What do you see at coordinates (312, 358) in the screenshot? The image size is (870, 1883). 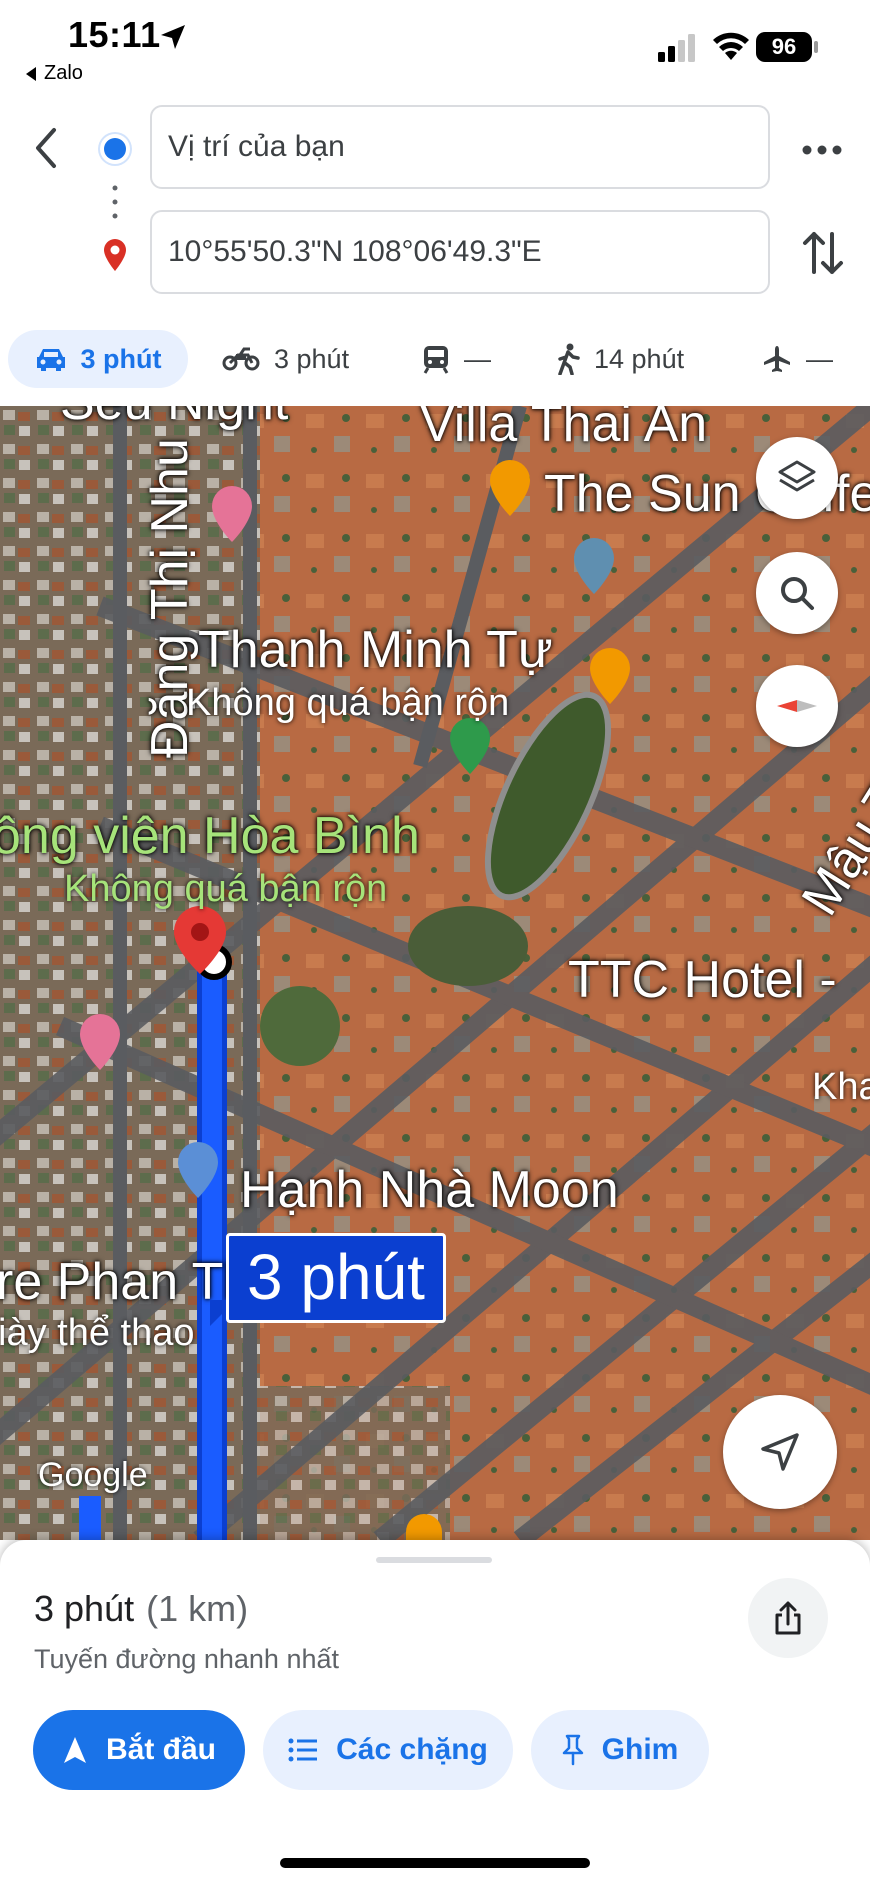 I see `mode-motorbike-label: 3 phút` at bounding box center [312, 358].